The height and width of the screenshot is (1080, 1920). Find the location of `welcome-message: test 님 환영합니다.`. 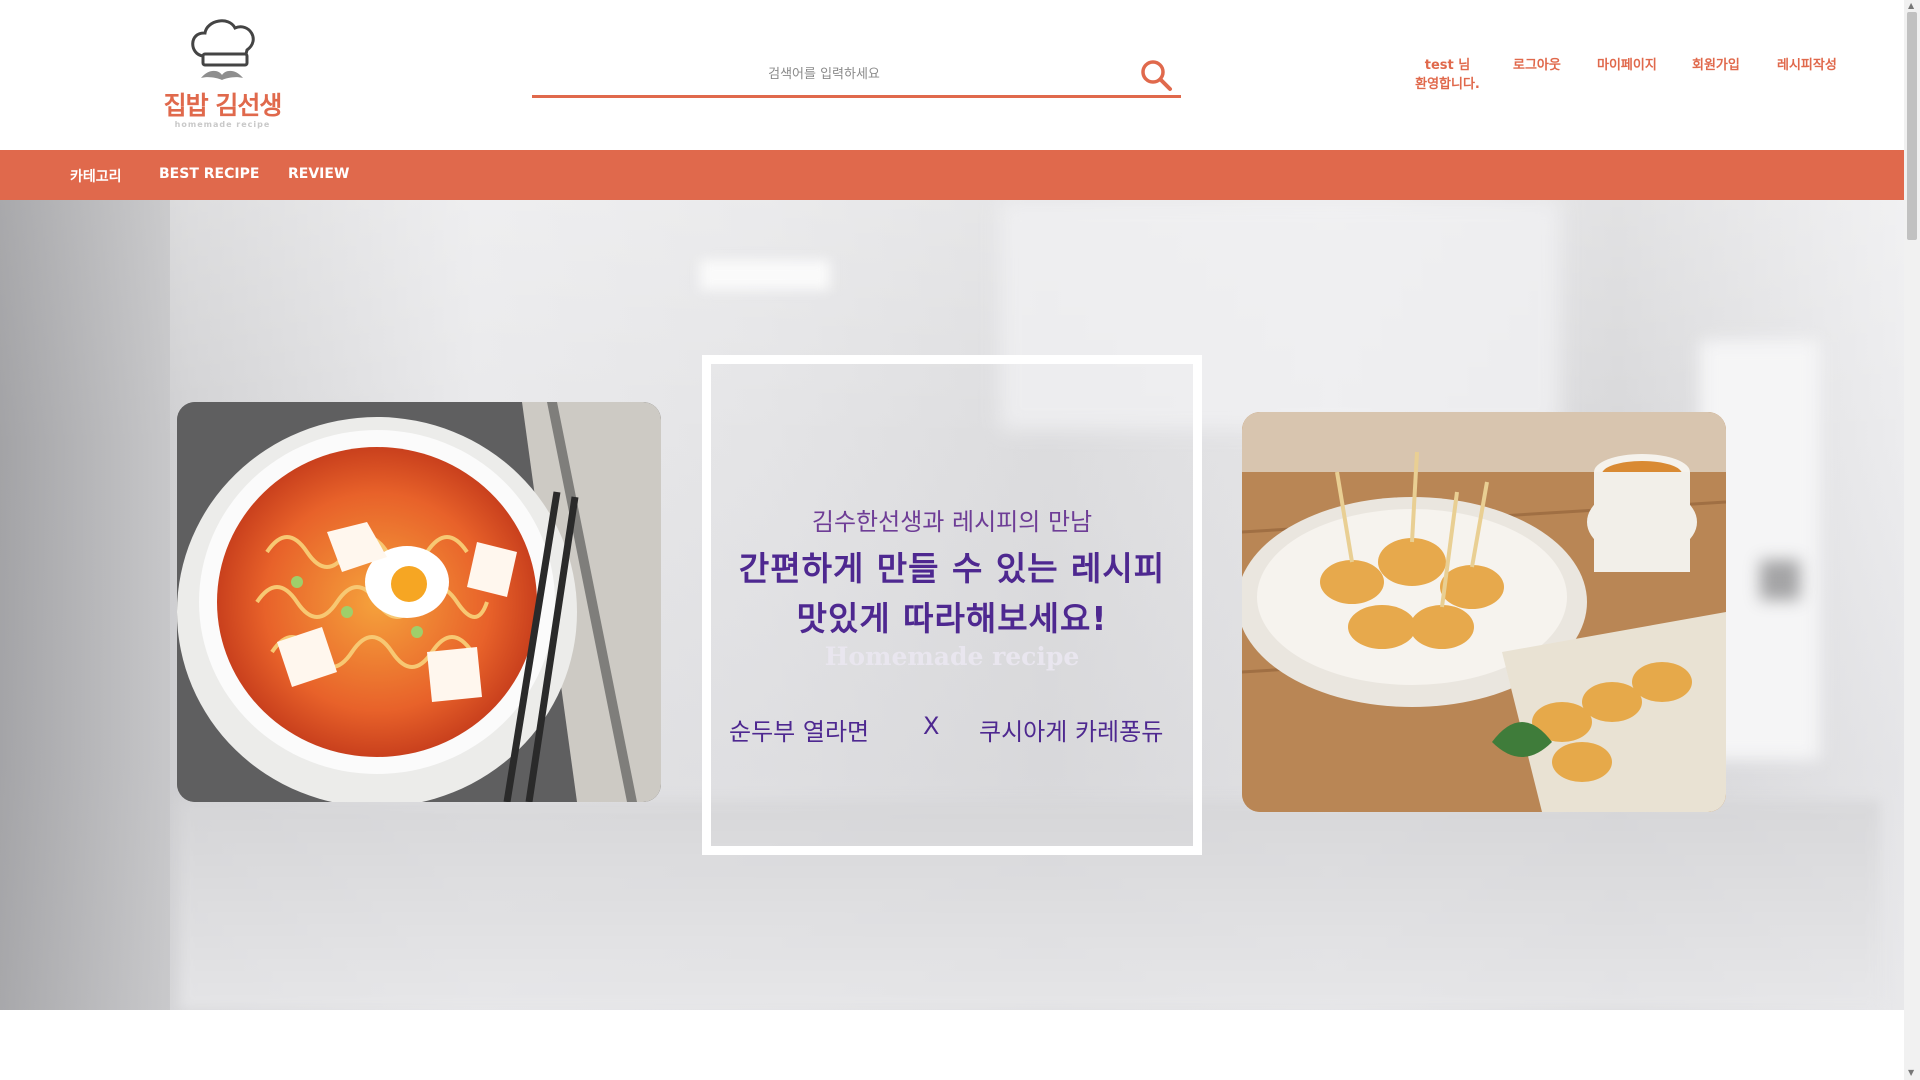

welcome-message: test 님 환영합니다. is located at coordinates (1447, 75).